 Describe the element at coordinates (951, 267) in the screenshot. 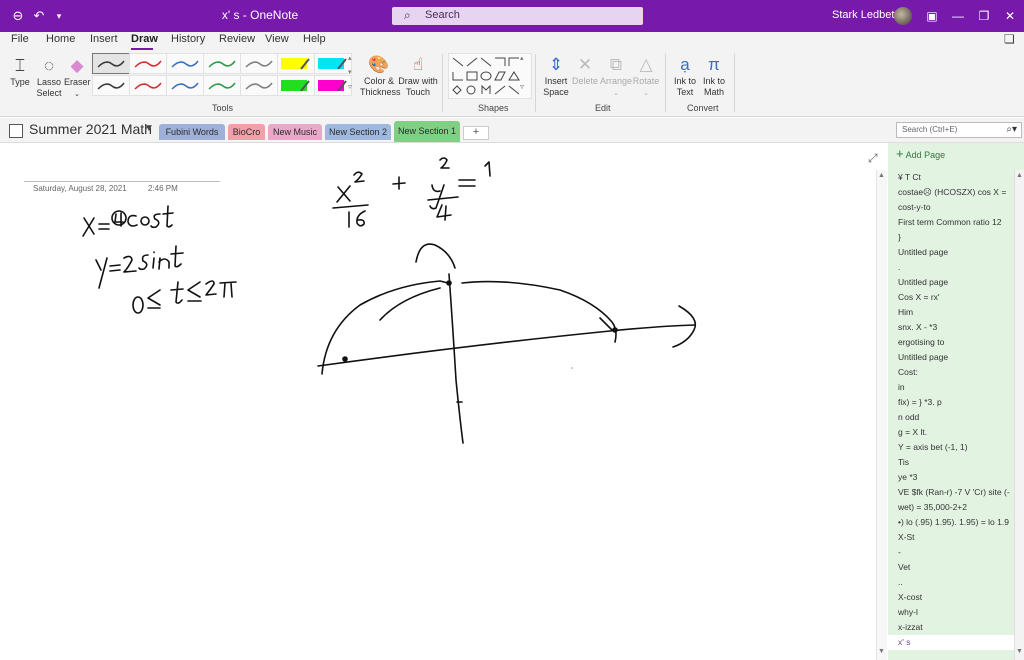

I see `page-list-item: .` at that location.